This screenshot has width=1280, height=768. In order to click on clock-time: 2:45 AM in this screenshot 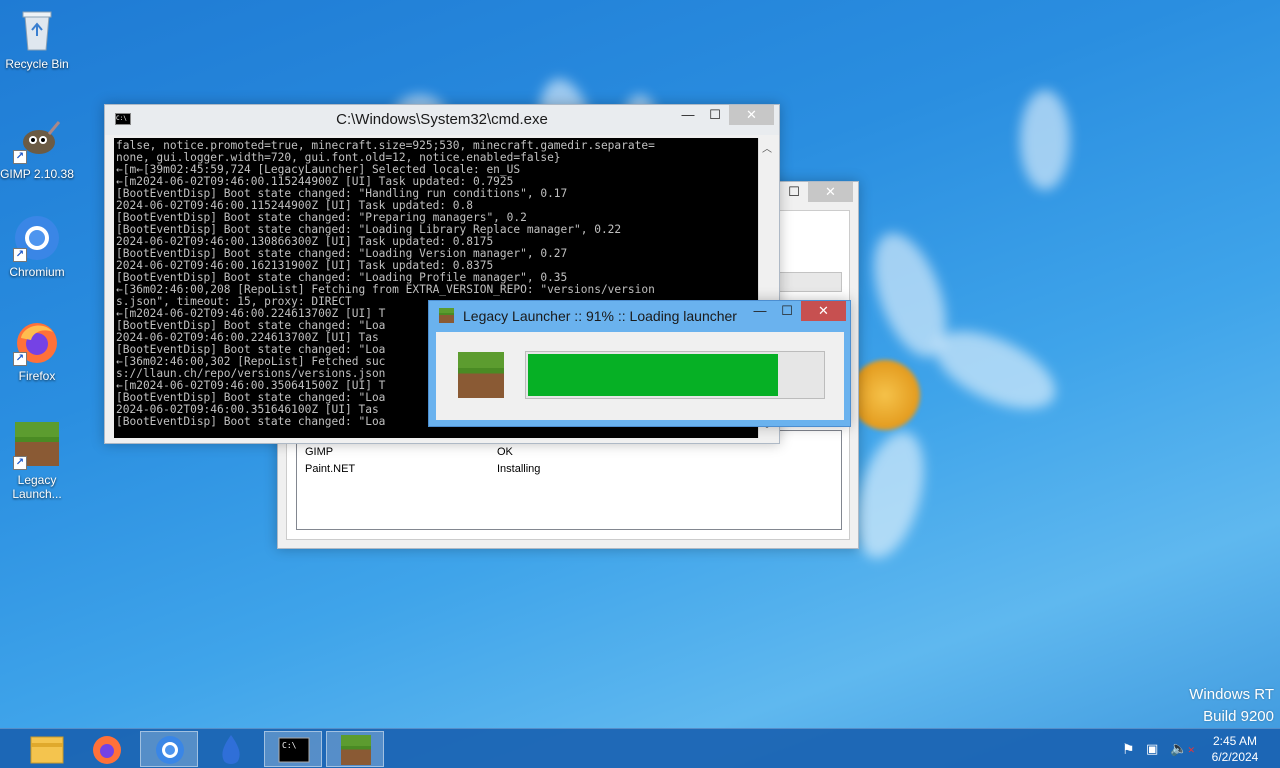, I will do `click(1235, 741)`.